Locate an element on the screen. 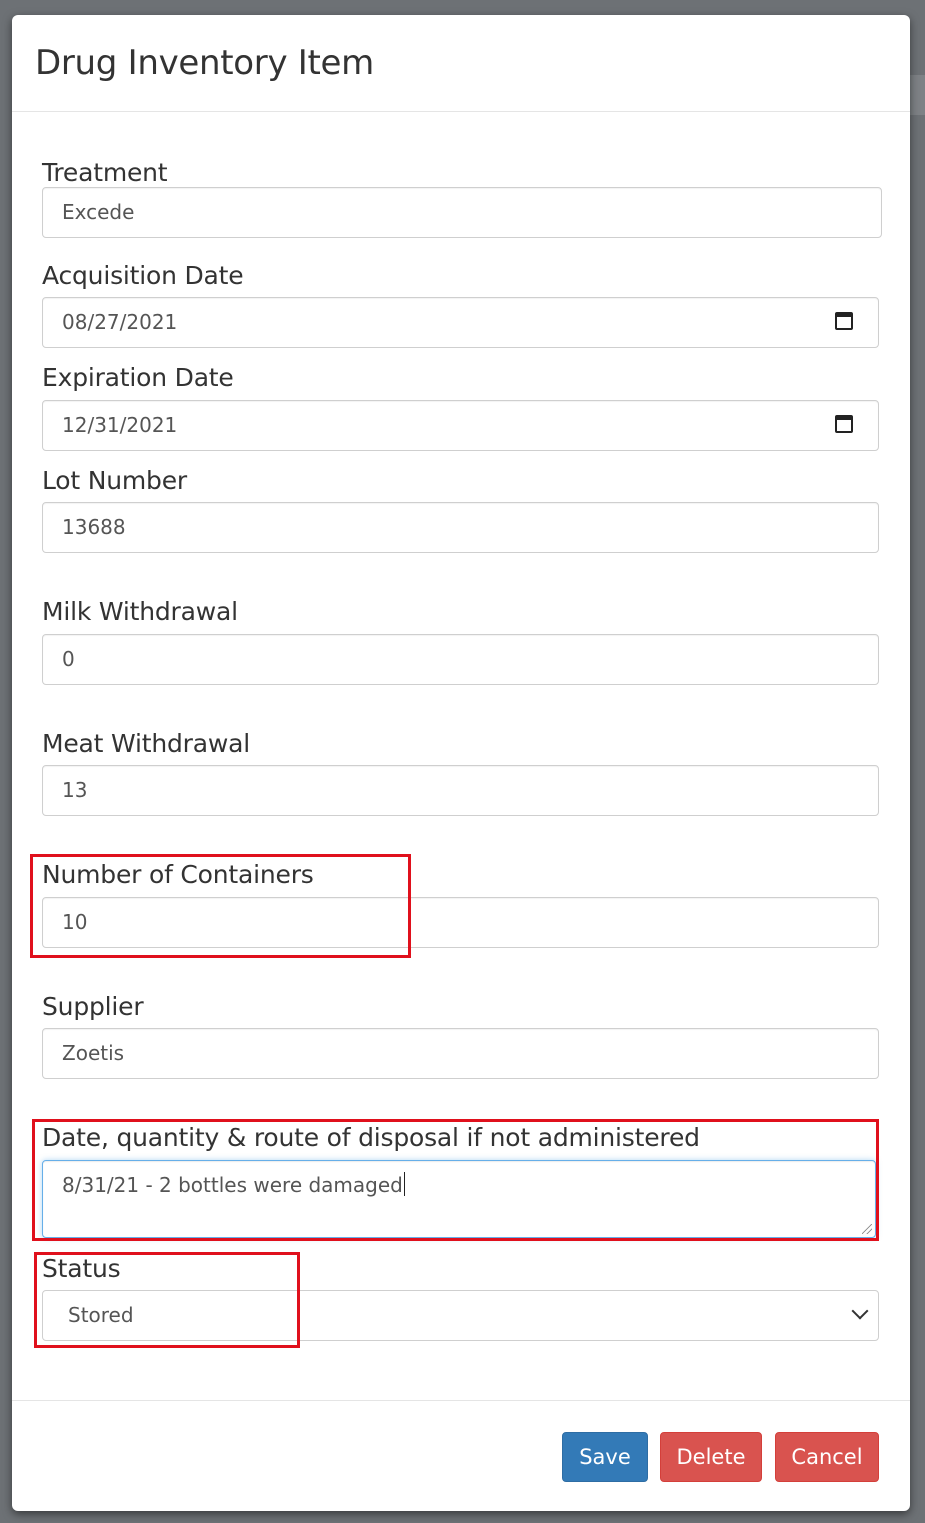 This screenshot has height=1523, width=925. disposal-text: 8/31/21 - 2 bottles were damaged is located at coordinates (232, 1185).